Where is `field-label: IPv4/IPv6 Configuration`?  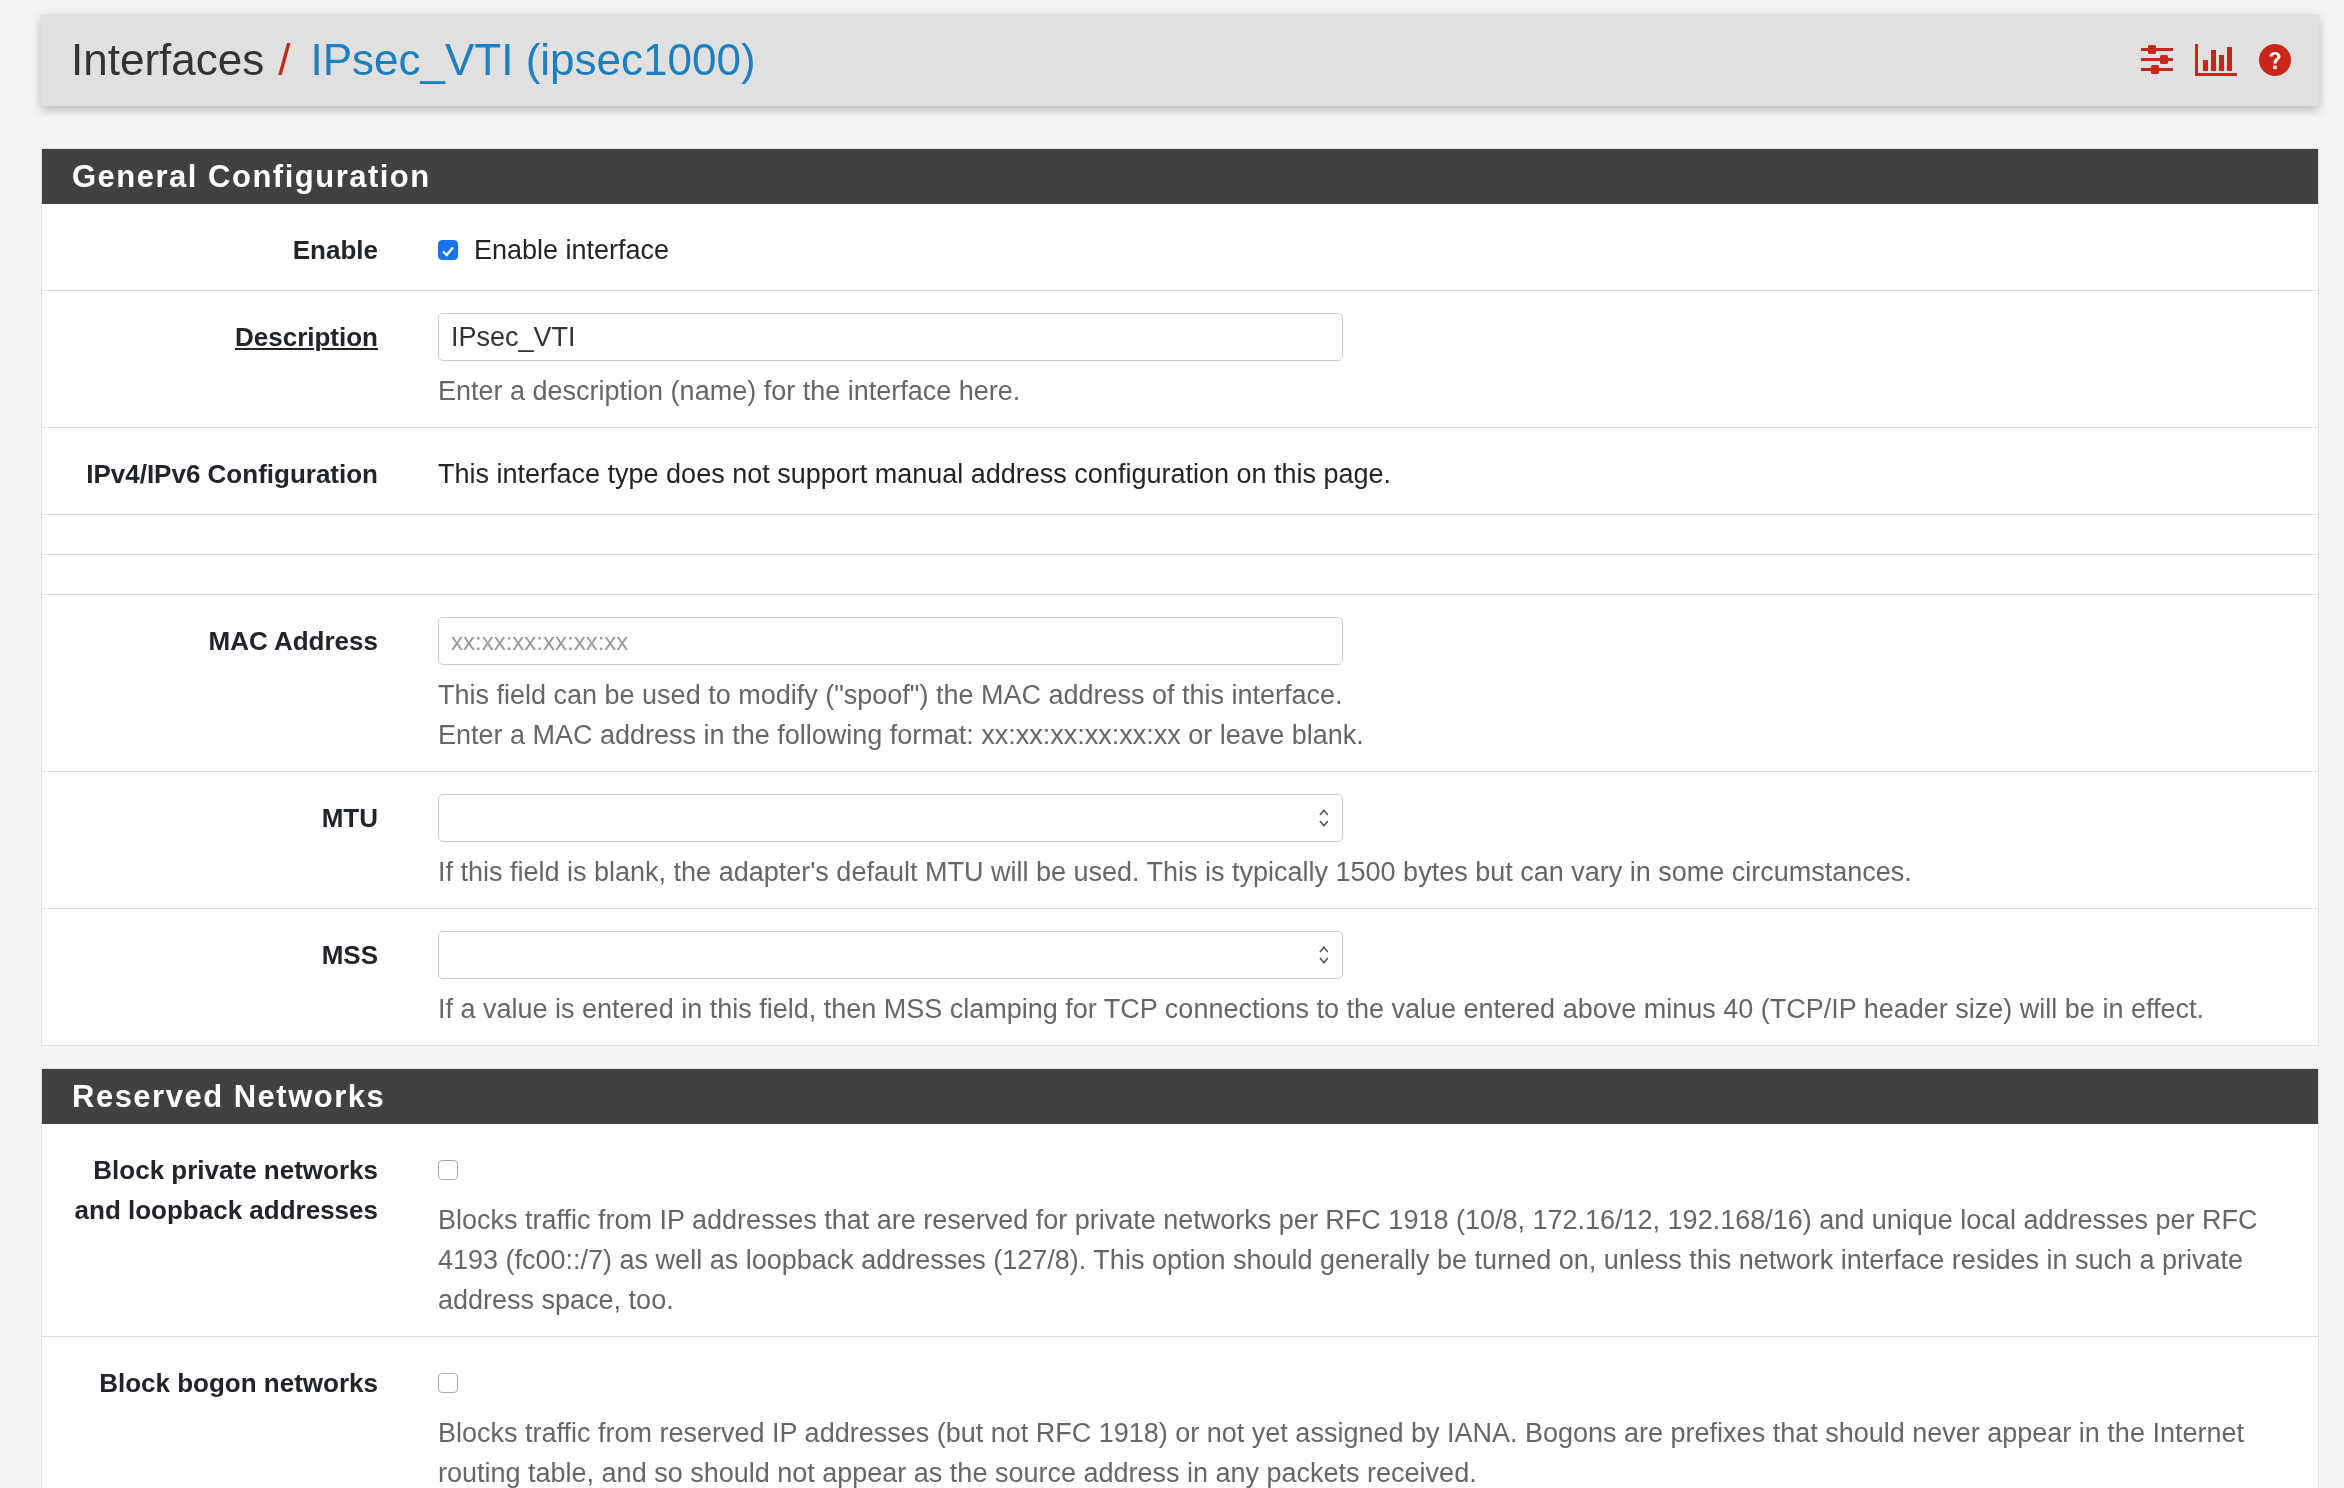 field-label: IPv4/IPv6 Configuration is located at coordinates (232, 474).